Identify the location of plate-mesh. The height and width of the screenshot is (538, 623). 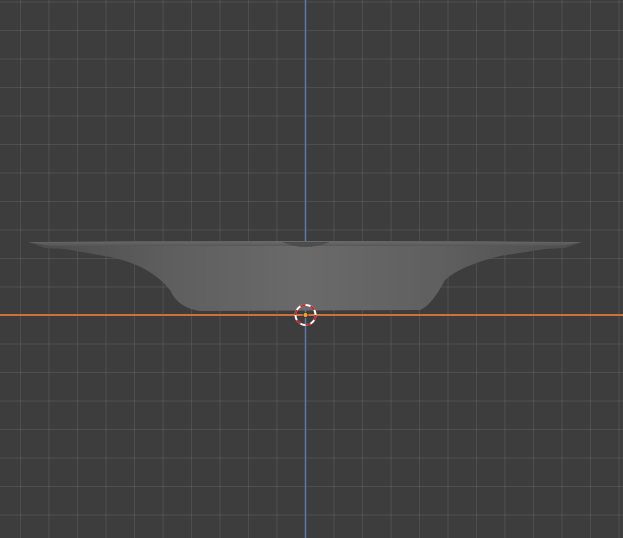
(305, 276).